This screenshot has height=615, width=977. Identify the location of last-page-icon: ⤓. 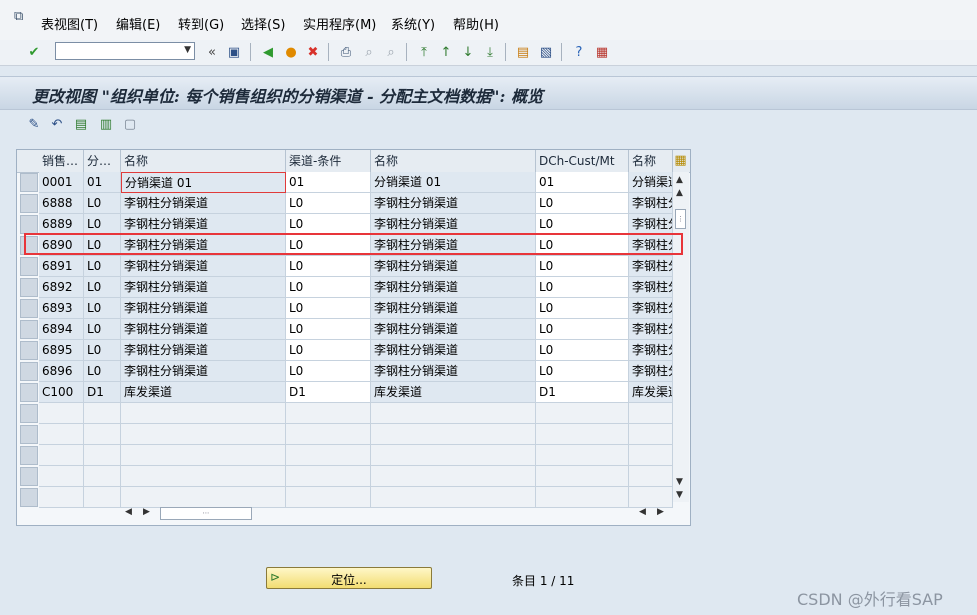
(490, 52).